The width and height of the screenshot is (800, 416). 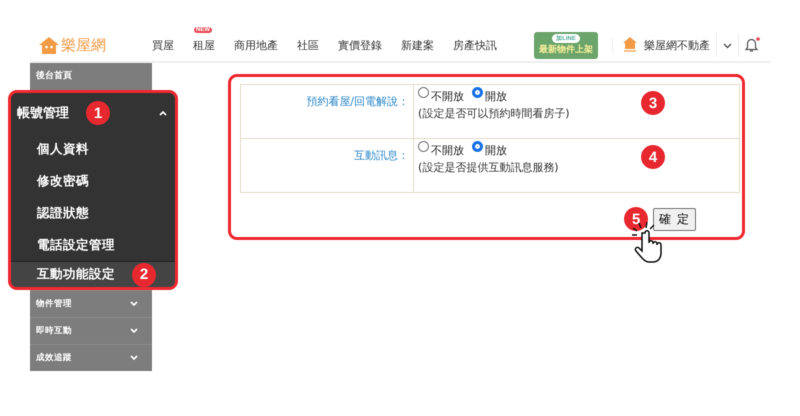 I want to click on sidebar-group-header: 成效追蹤, so click(x=91, y=357).